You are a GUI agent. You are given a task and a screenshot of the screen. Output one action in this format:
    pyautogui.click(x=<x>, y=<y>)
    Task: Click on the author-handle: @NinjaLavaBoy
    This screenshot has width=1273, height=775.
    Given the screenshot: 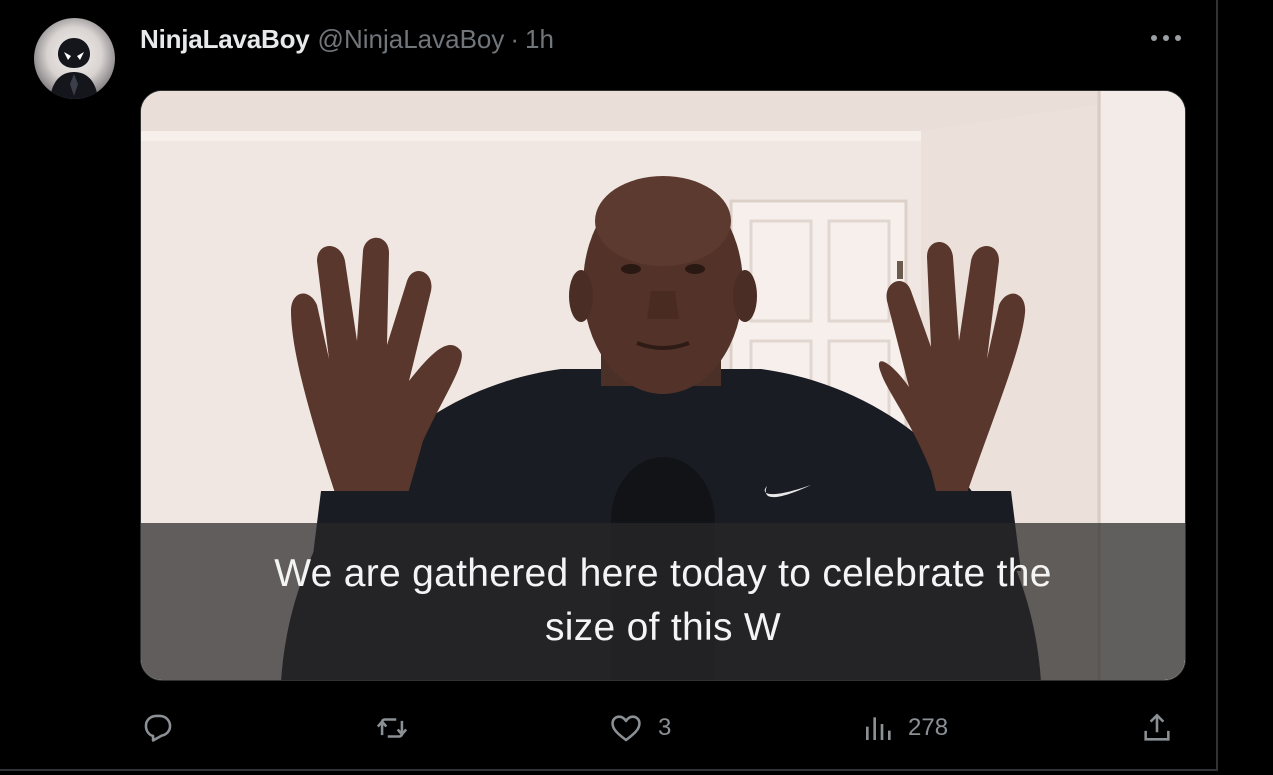 What is the action you would take?
    pyautogui.click(x=411, y=39)
    